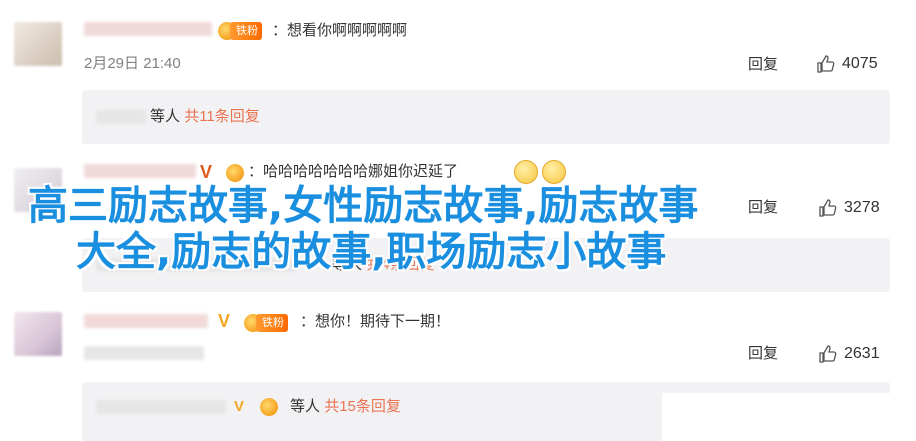 This screenshot has height=441, width=916. I want to click on like-button: 4075, so click(847, 64).